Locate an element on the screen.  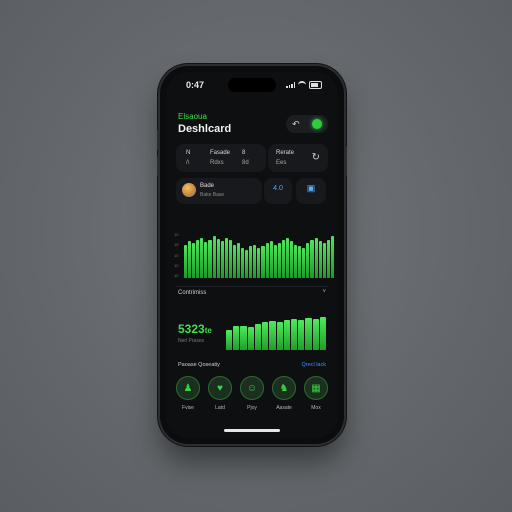
quick-action-label: Latd is located at coordinates (220, 408).